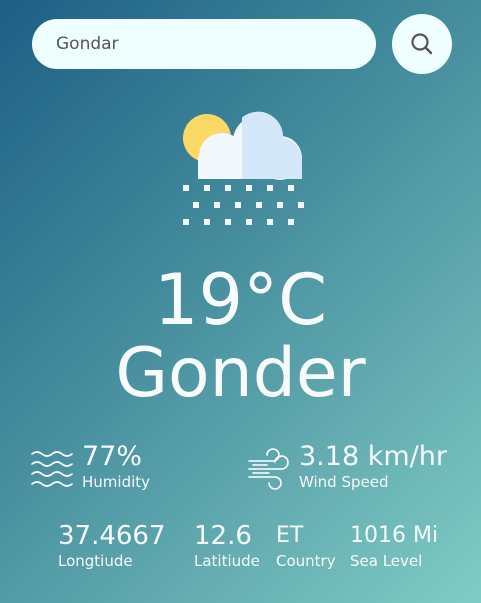 The width and height of the screenshot is (481, 603). Describe the element at coordinates (344, 482) in the screenshot. I see `wind-label: Wind Speed` at that location.